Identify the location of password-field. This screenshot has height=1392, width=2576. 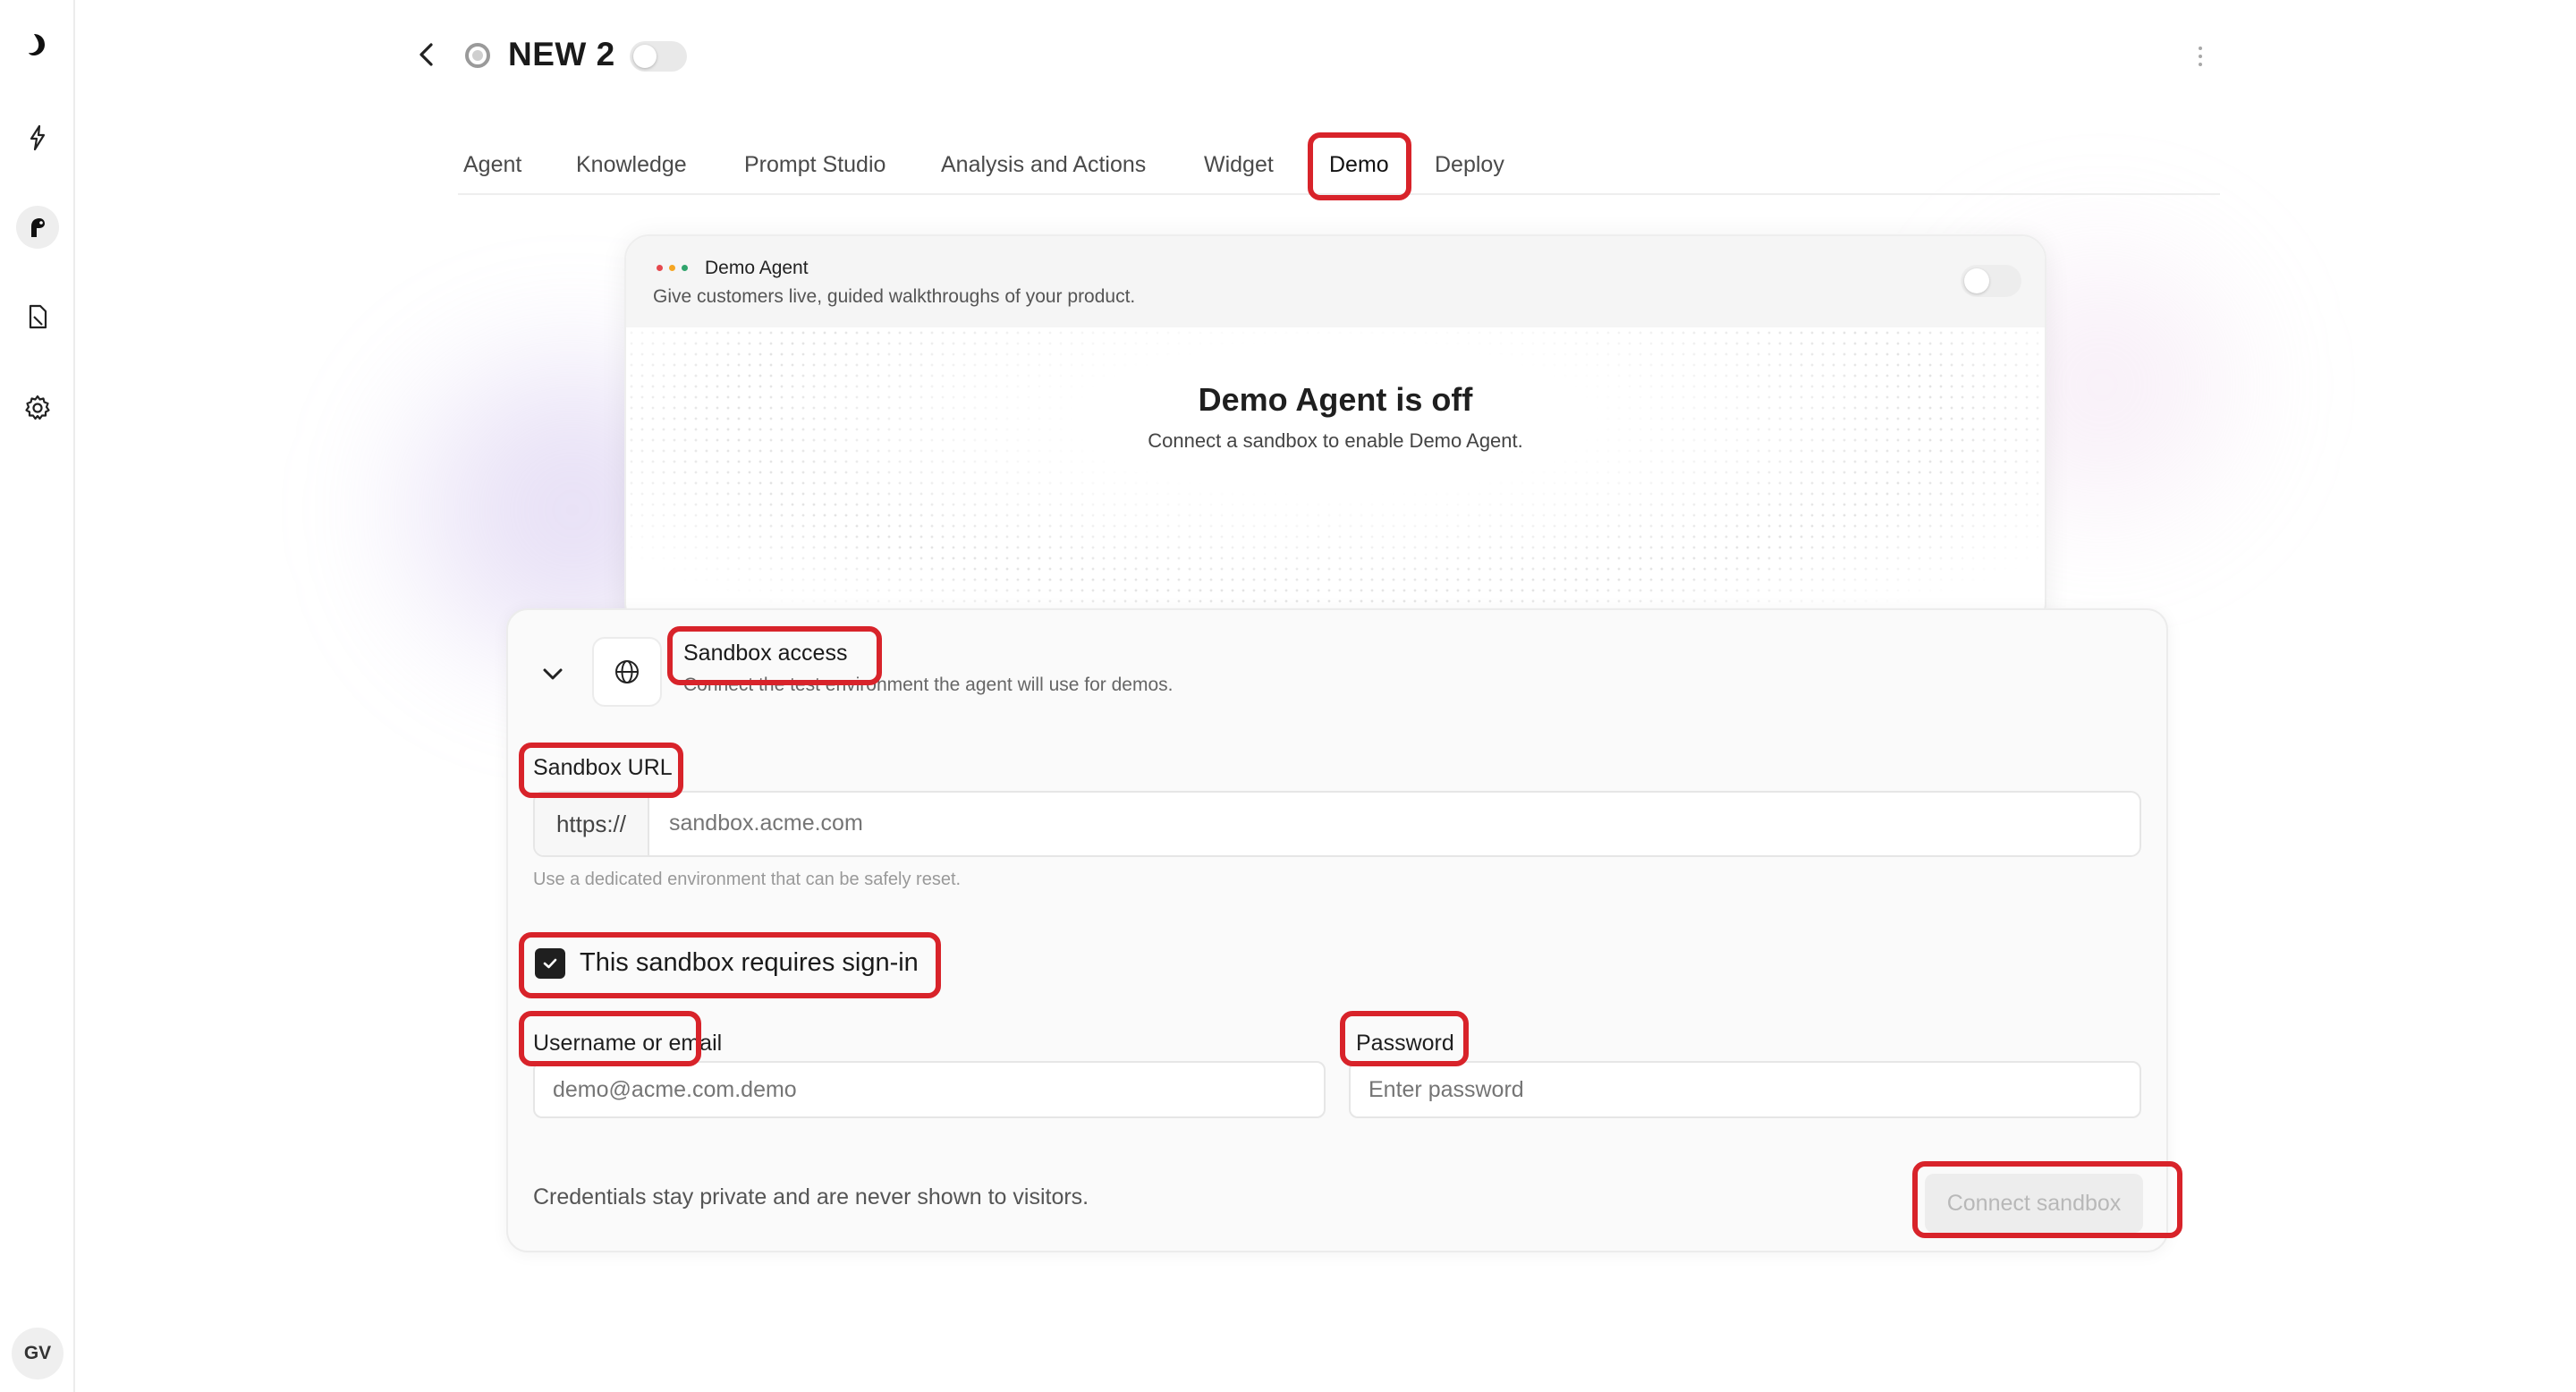
(1745, 1089).